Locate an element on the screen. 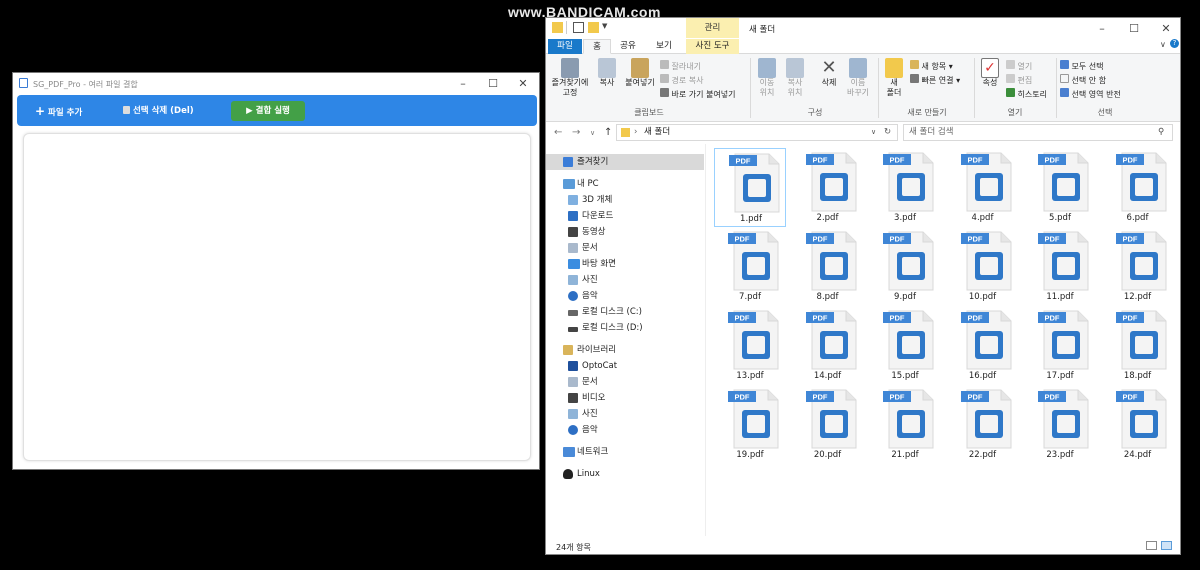 Image resolution: width=1200 pixels, height=570 pixels. copy-to-button: 복사 위치 is located at coordinates (795, 78).